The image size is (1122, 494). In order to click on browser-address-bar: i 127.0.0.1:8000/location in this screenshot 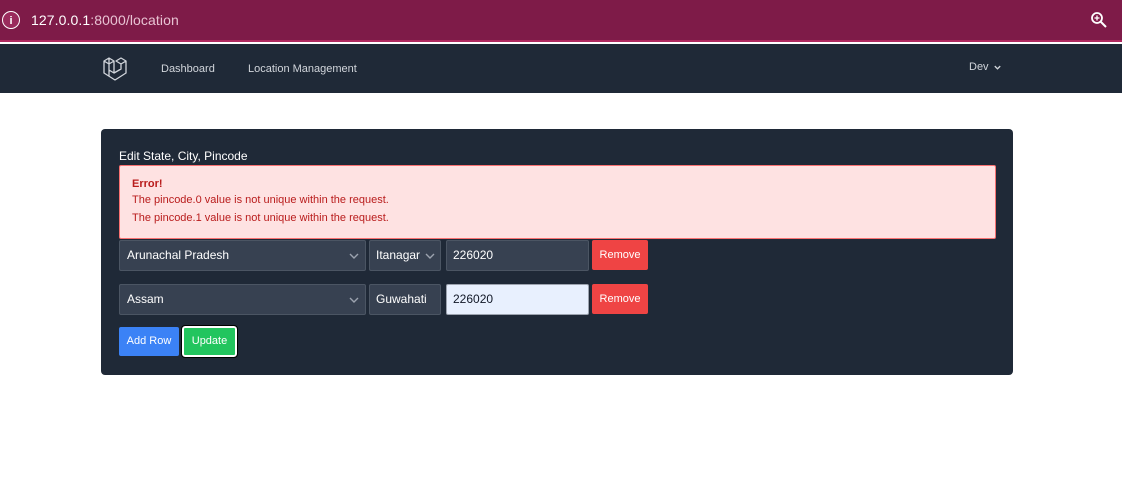, I will do `click(561, 21)`.